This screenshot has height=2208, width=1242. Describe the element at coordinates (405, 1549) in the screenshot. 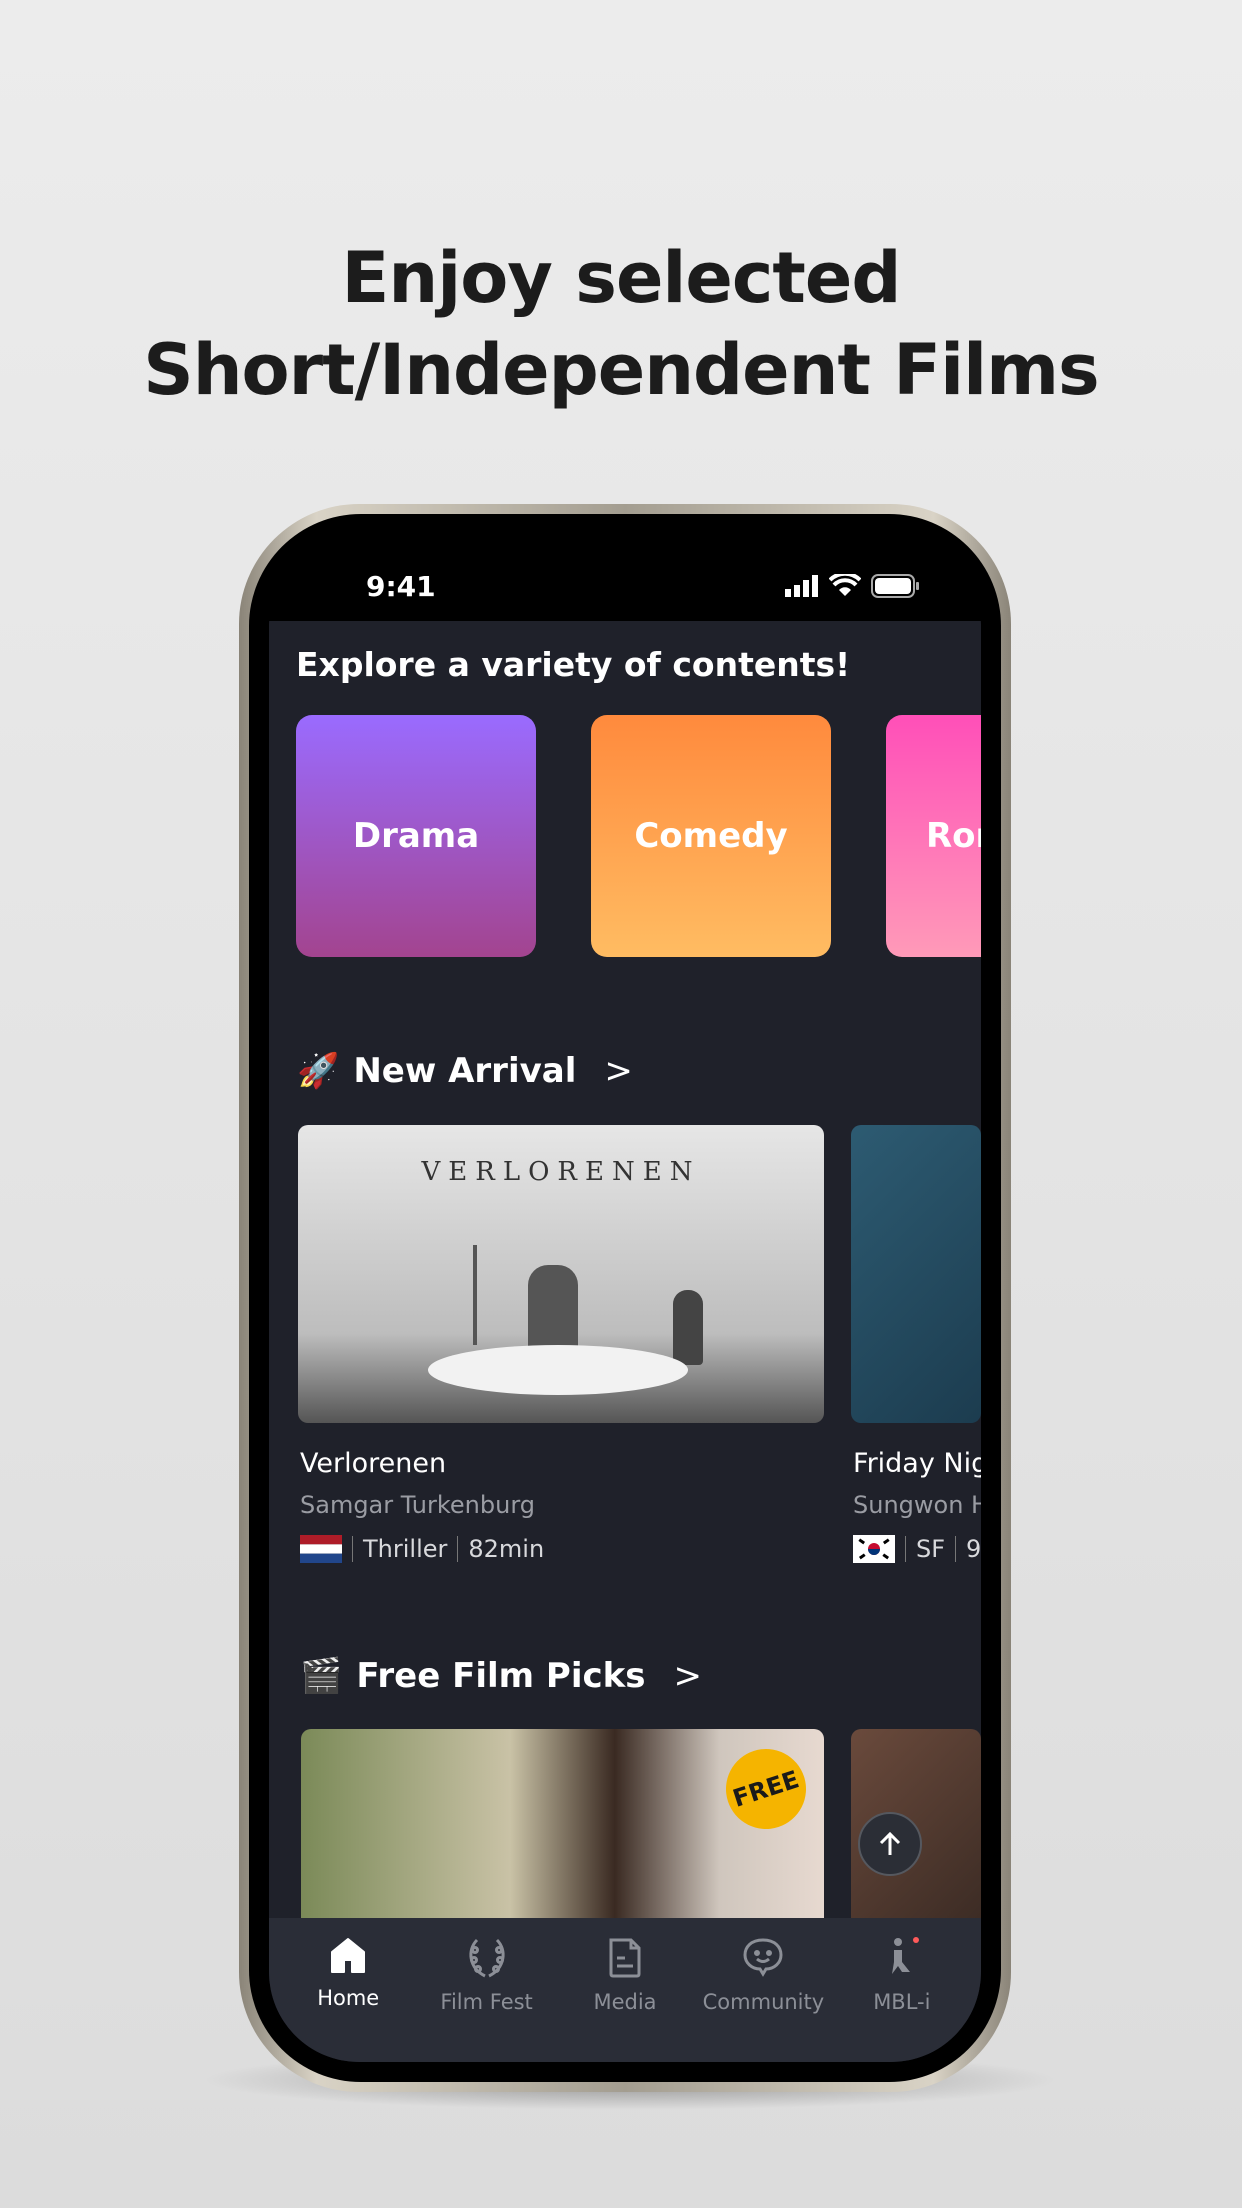

I see `film-genre: Thriller` at that location.